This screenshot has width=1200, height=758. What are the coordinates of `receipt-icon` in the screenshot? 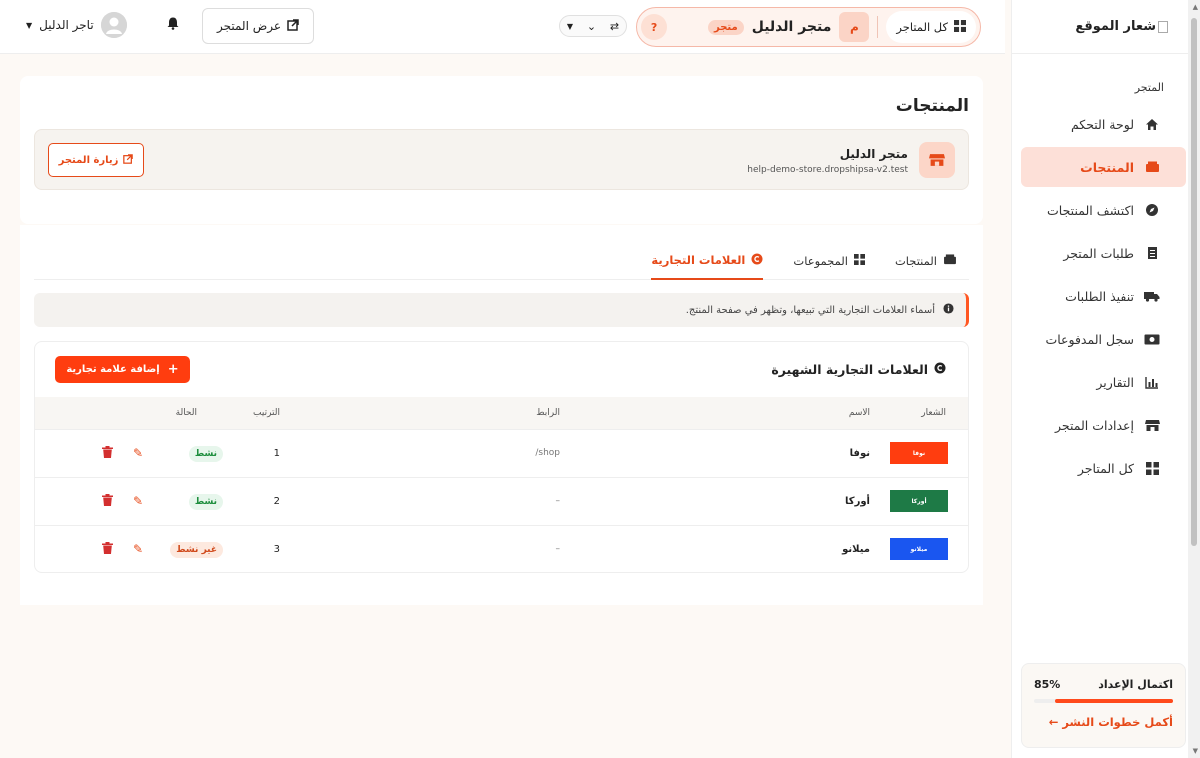 It's located at (1152, 253).